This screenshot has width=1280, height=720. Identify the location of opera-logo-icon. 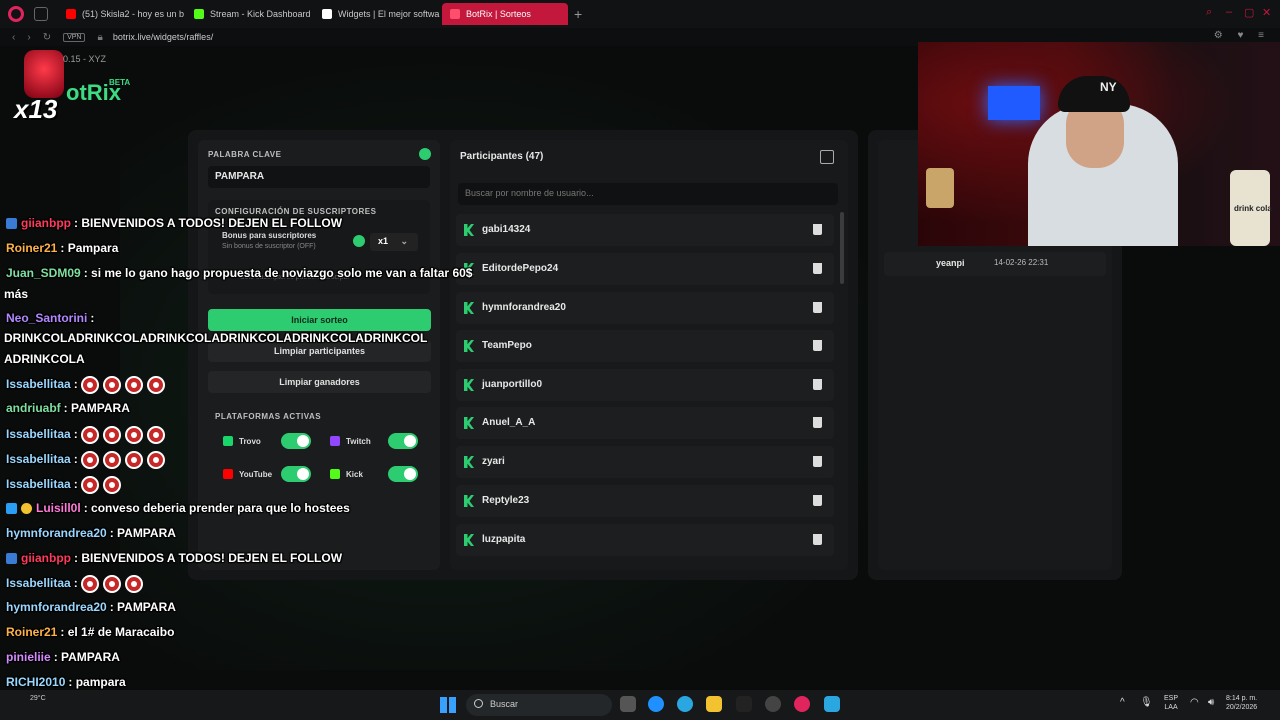
(16, 14).